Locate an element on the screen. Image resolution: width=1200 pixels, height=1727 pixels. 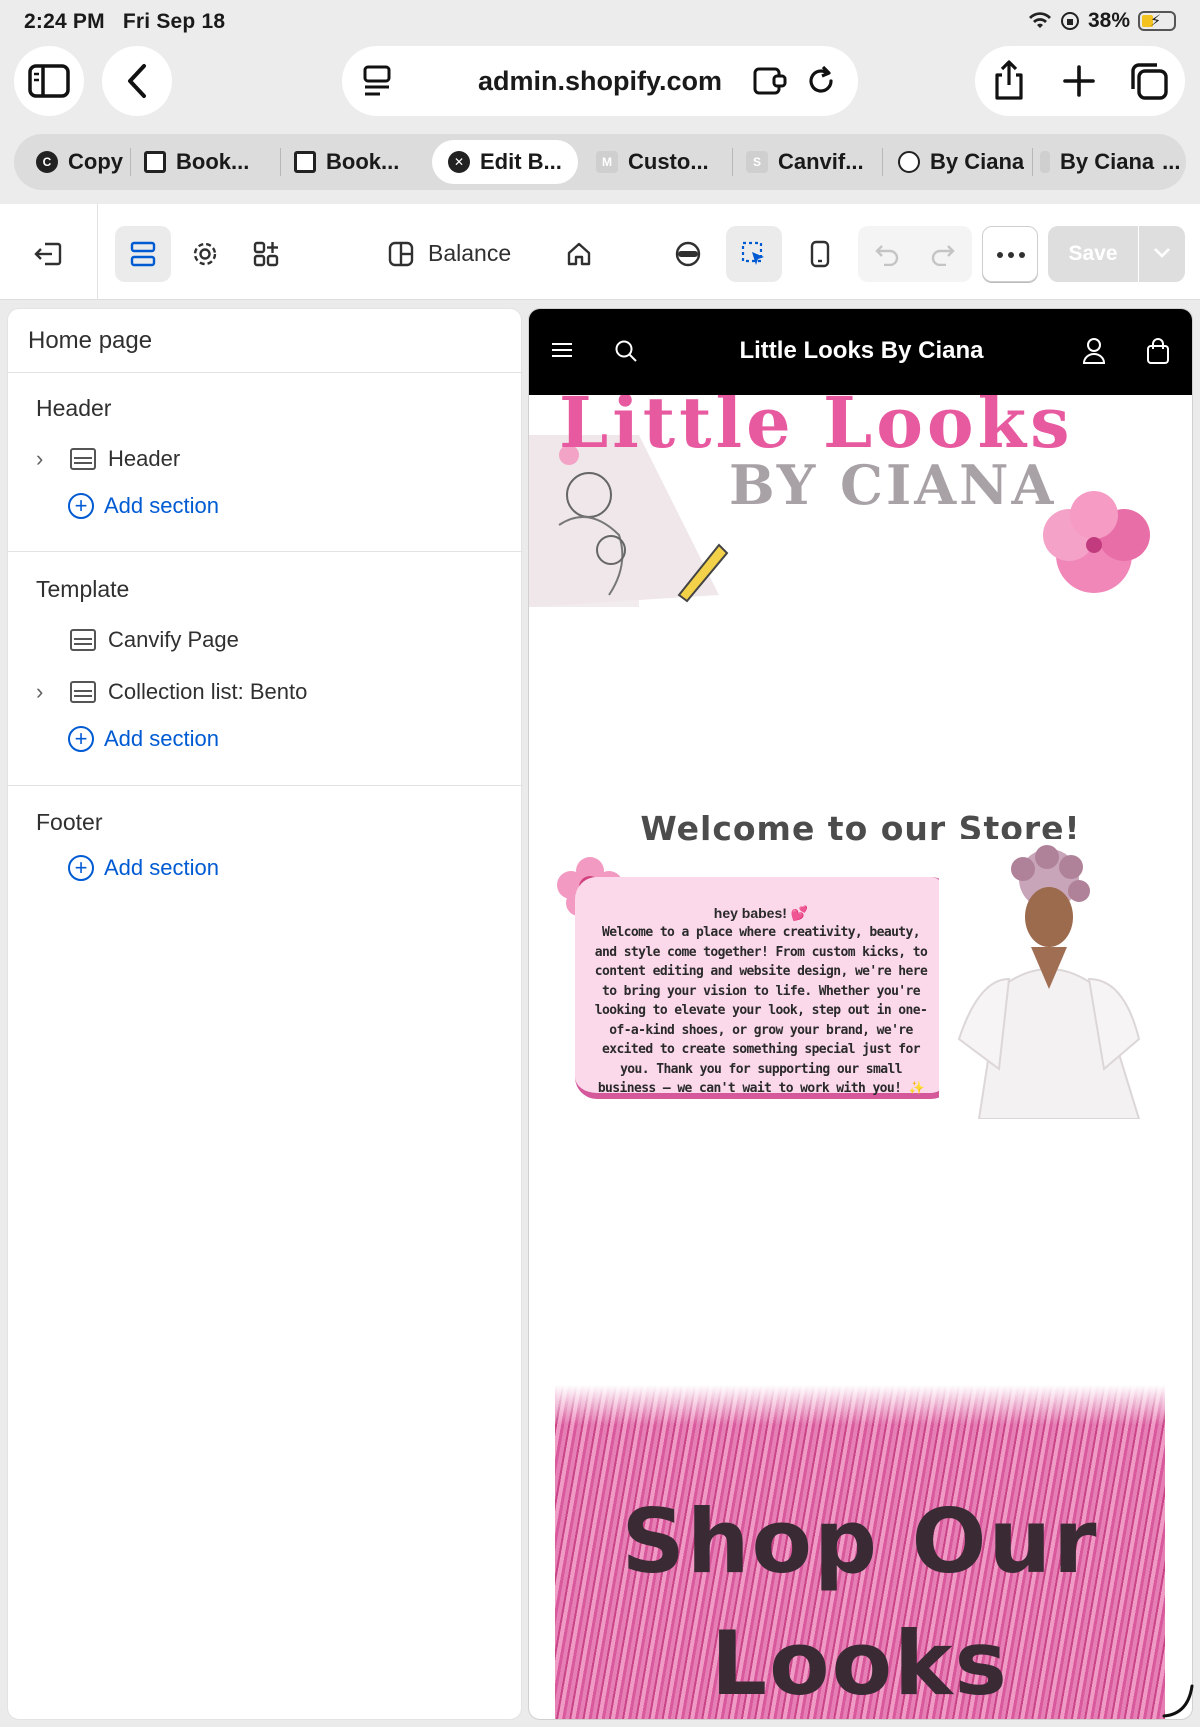
model-photo-image is located at coordinates (1049, 979).